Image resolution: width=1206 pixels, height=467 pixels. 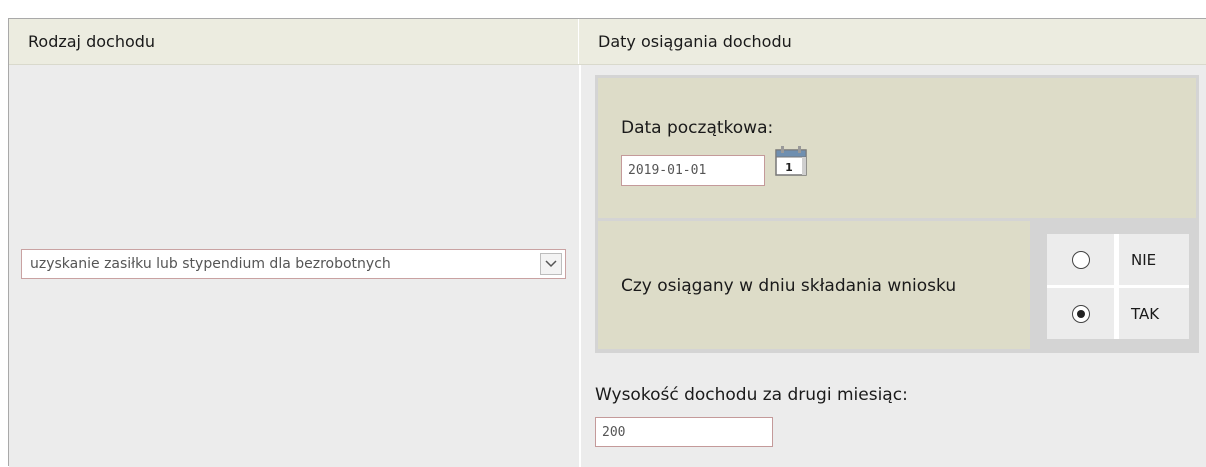 What do you see at coordinates (789, 286) in the screenshot?
I see `received-question-label: Czy osiągany w dniu składania wniosku` at bounding box center [789, 286].